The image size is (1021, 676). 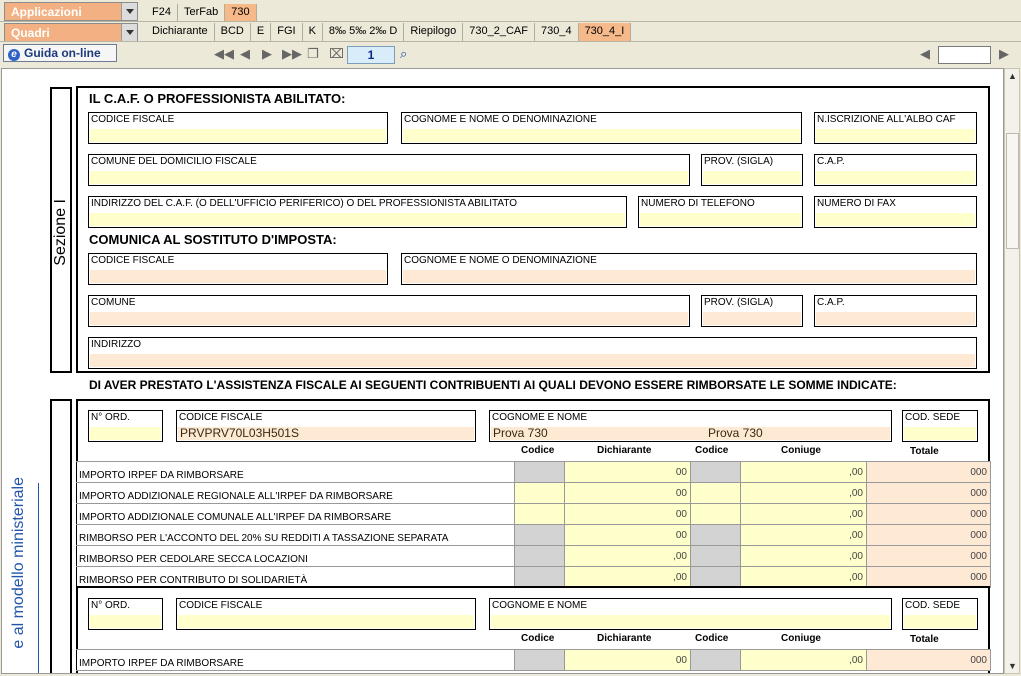 What do you see at coordinates (60, 53) in the screenshot?
I see `guida-online-button: e Guida on-line` at bounding box center [60, 53].